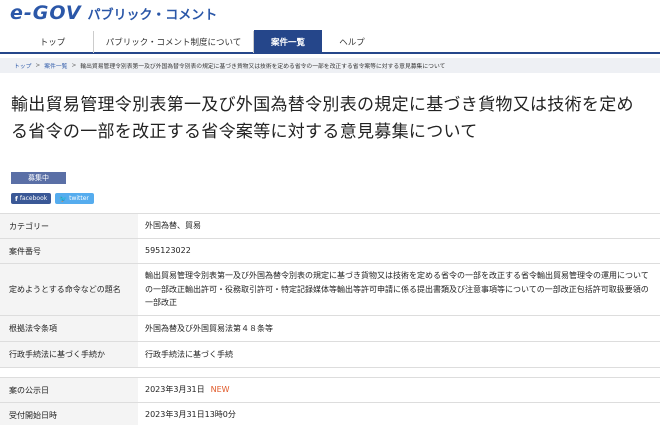  Describe the element at coordinates (399, 413) in the screenshot. I see `row-value: 2023年3月31日13時0分` at that location.